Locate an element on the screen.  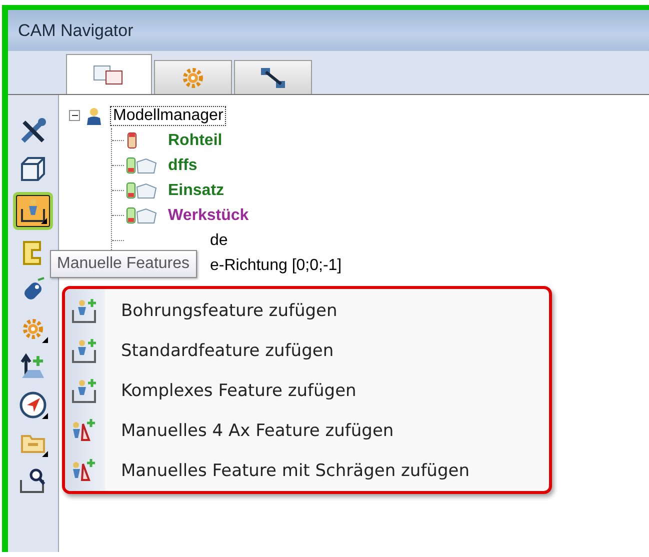
tree-item: Einsatz is located at coordinates (196, 191).